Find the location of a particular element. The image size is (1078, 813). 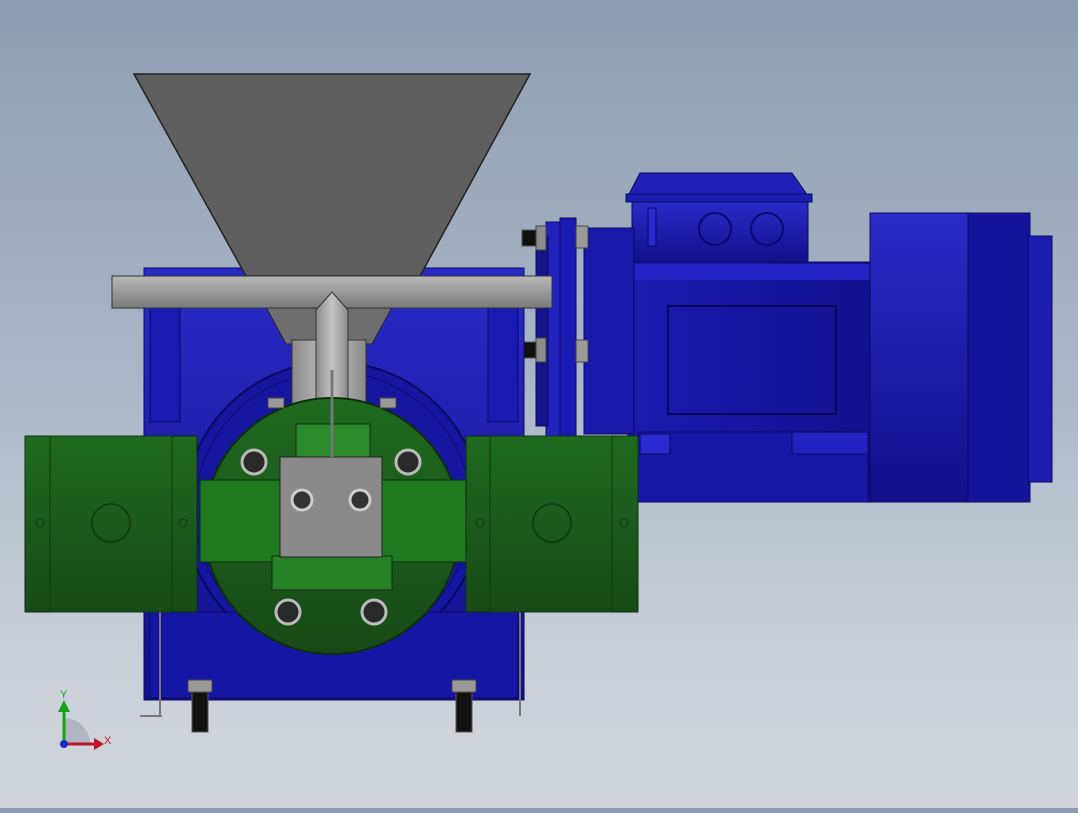

x-axis-label: X is located at coordinates (108, 741).